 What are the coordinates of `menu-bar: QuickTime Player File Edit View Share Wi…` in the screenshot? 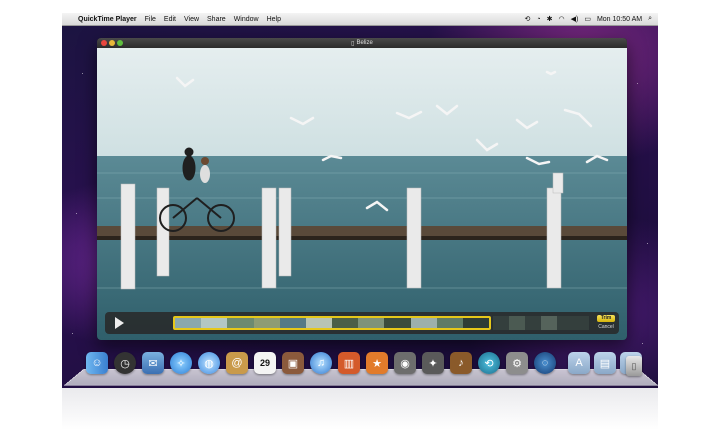 It's located at (360, 19).